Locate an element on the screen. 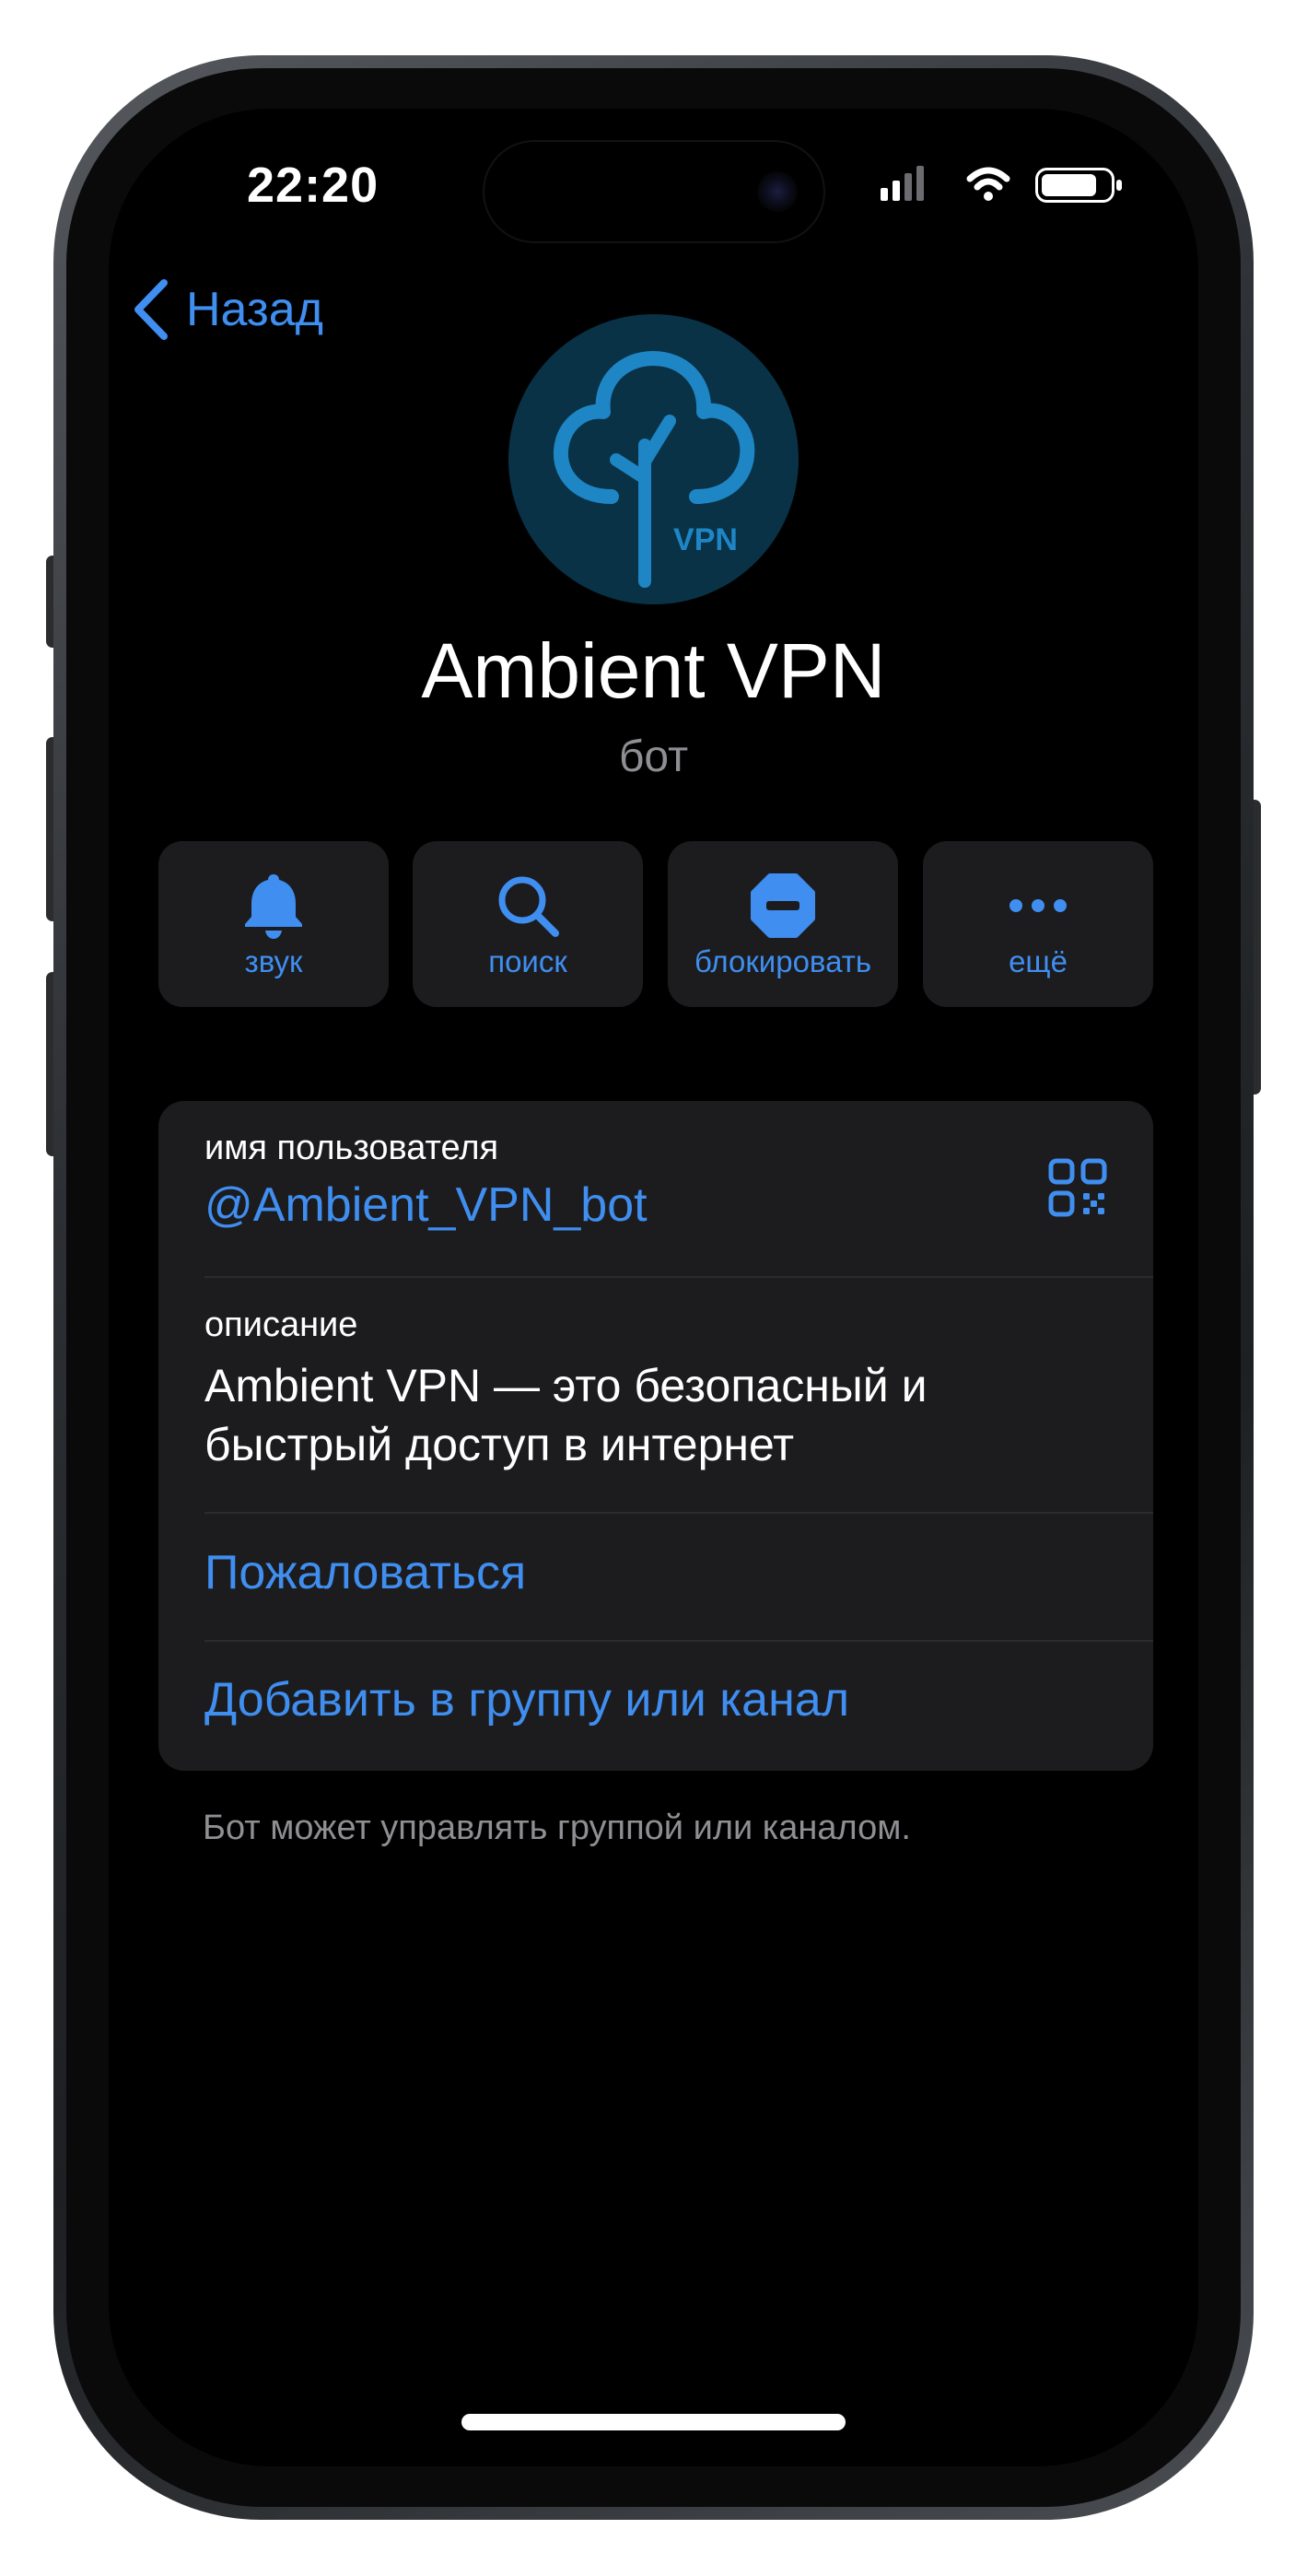 Image resolution: width=1307 pixels, height=2576 pixels. status-icons is located at coordinates (1002, 184).